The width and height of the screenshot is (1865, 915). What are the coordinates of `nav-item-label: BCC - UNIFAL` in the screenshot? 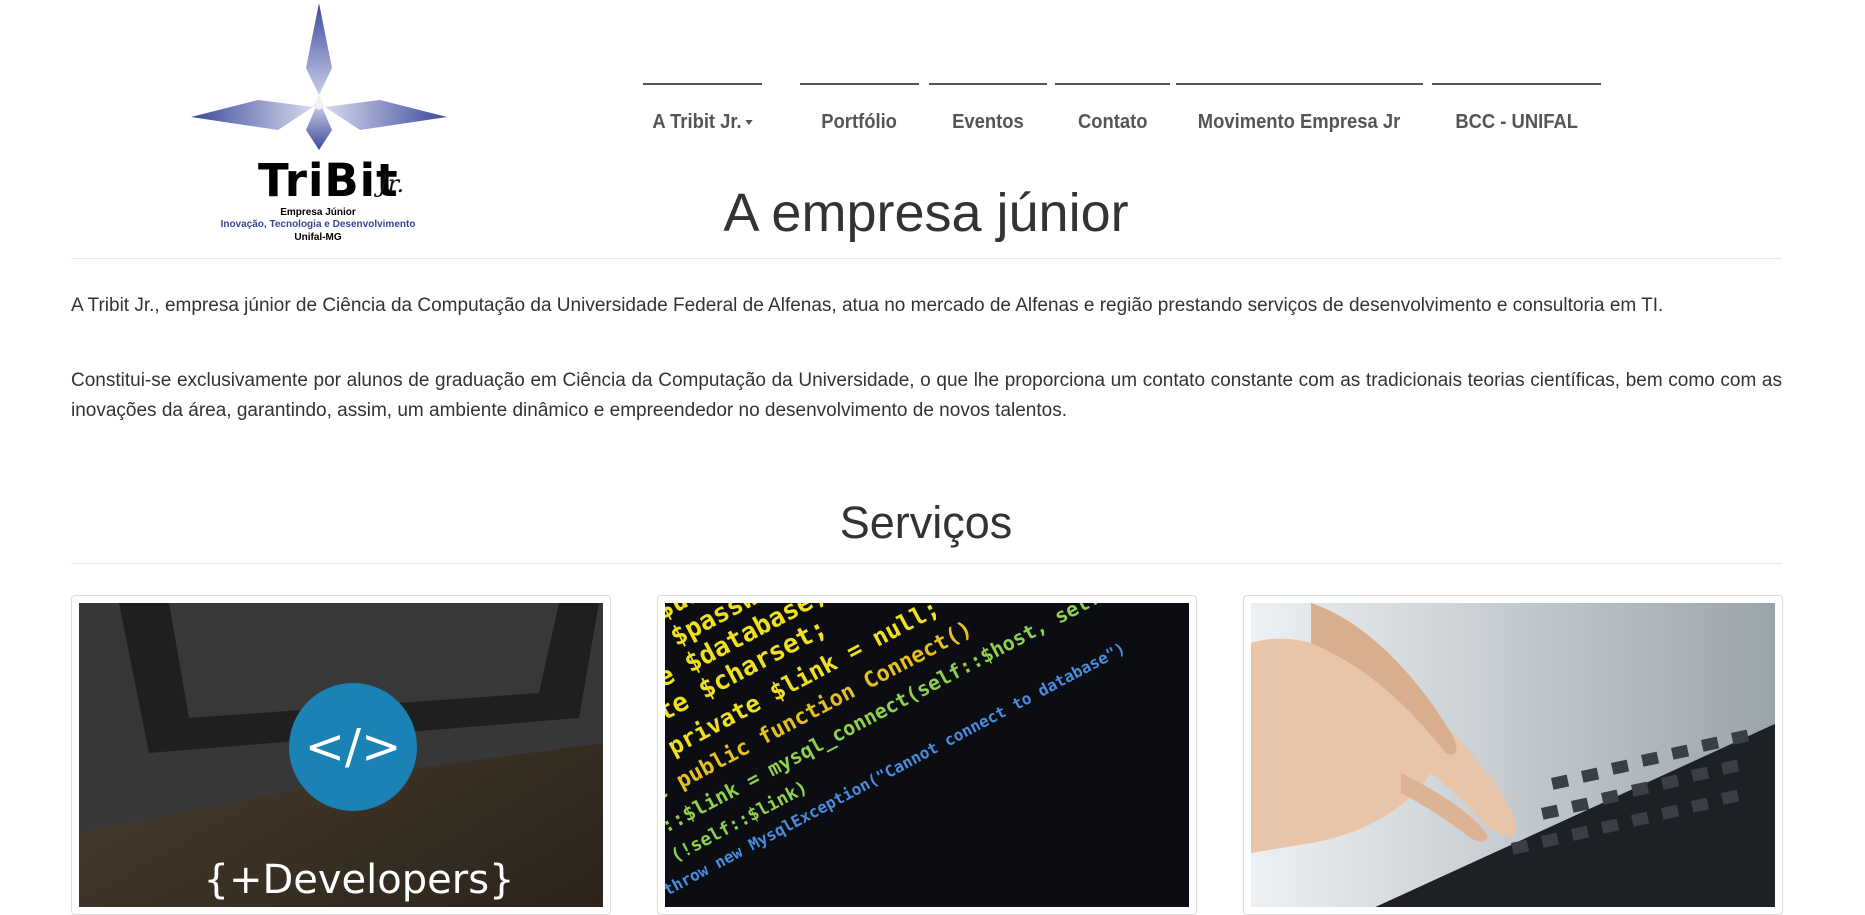 It's located at (1516, 122).